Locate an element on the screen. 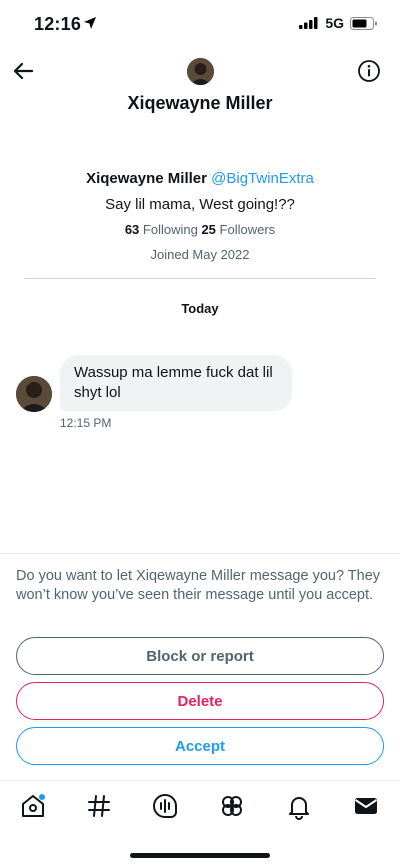  battery-icon is located at coordinates (363, 23).